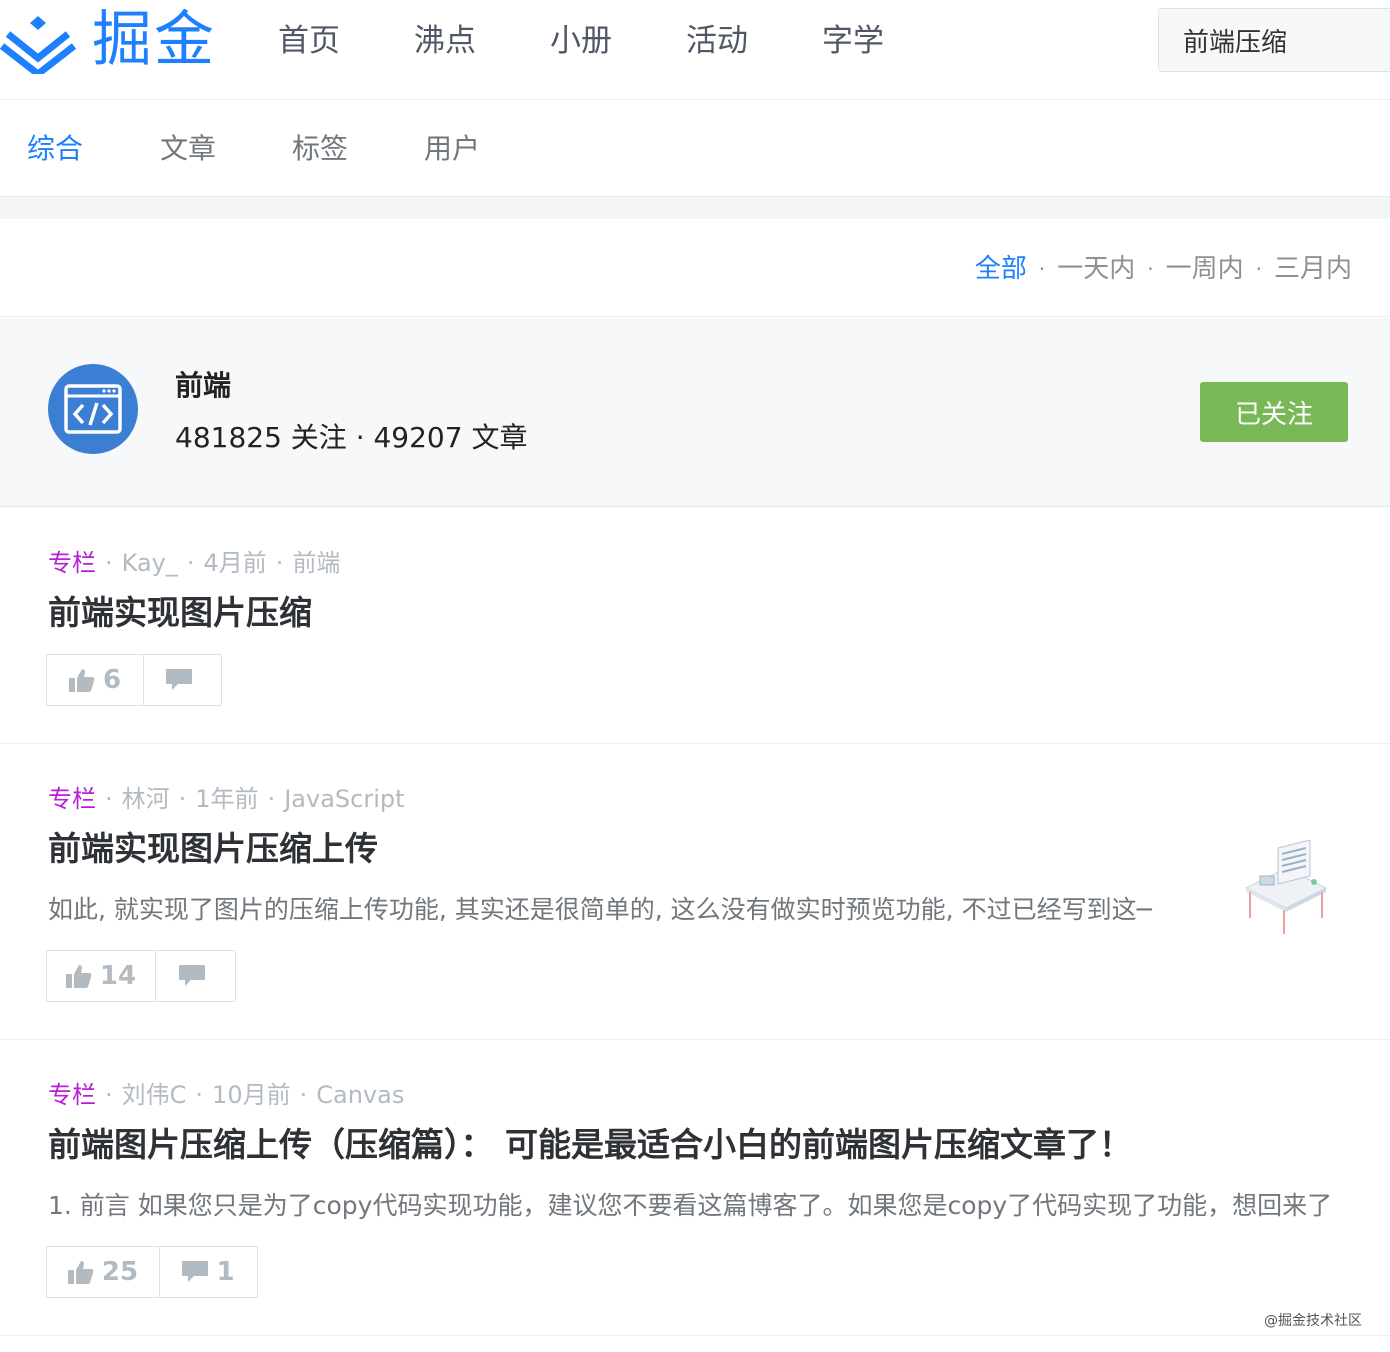 This screenshot has height=1352, width=1390. I want to click on tab-all: 综合, so click(55, 149).